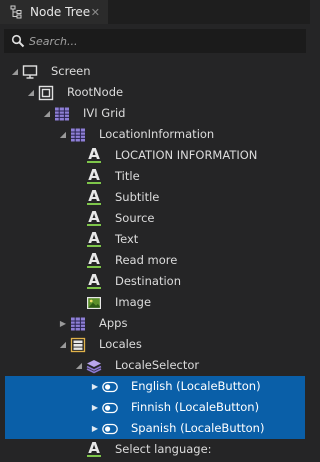  Describe the element at coordinates (155, 239) in the screenshot. I see `tree-node: A Text` at that location.